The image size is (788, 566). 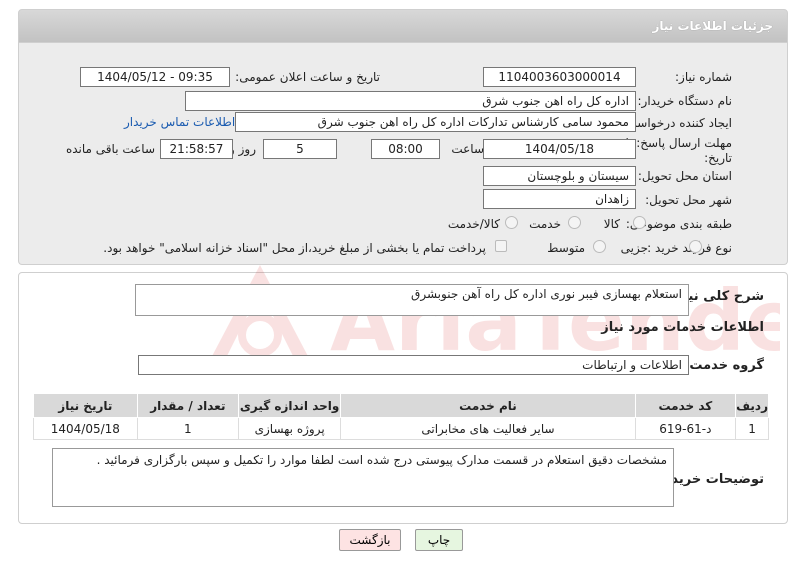 What do you see at coordinates (85, 428) in the screenshot?
I see `cell-need-date: 1404/05/18` at bounding box center [85, 428].